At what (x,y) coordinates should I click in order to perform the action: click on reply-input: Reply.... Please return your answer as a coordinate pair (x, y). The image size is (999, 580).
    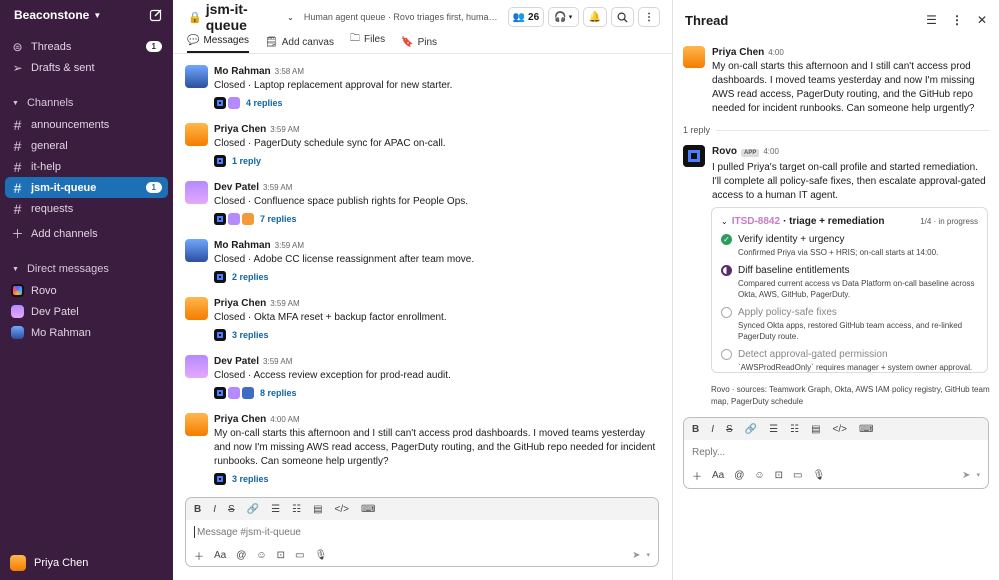
    Looking at the image, I should click on (836, 452).